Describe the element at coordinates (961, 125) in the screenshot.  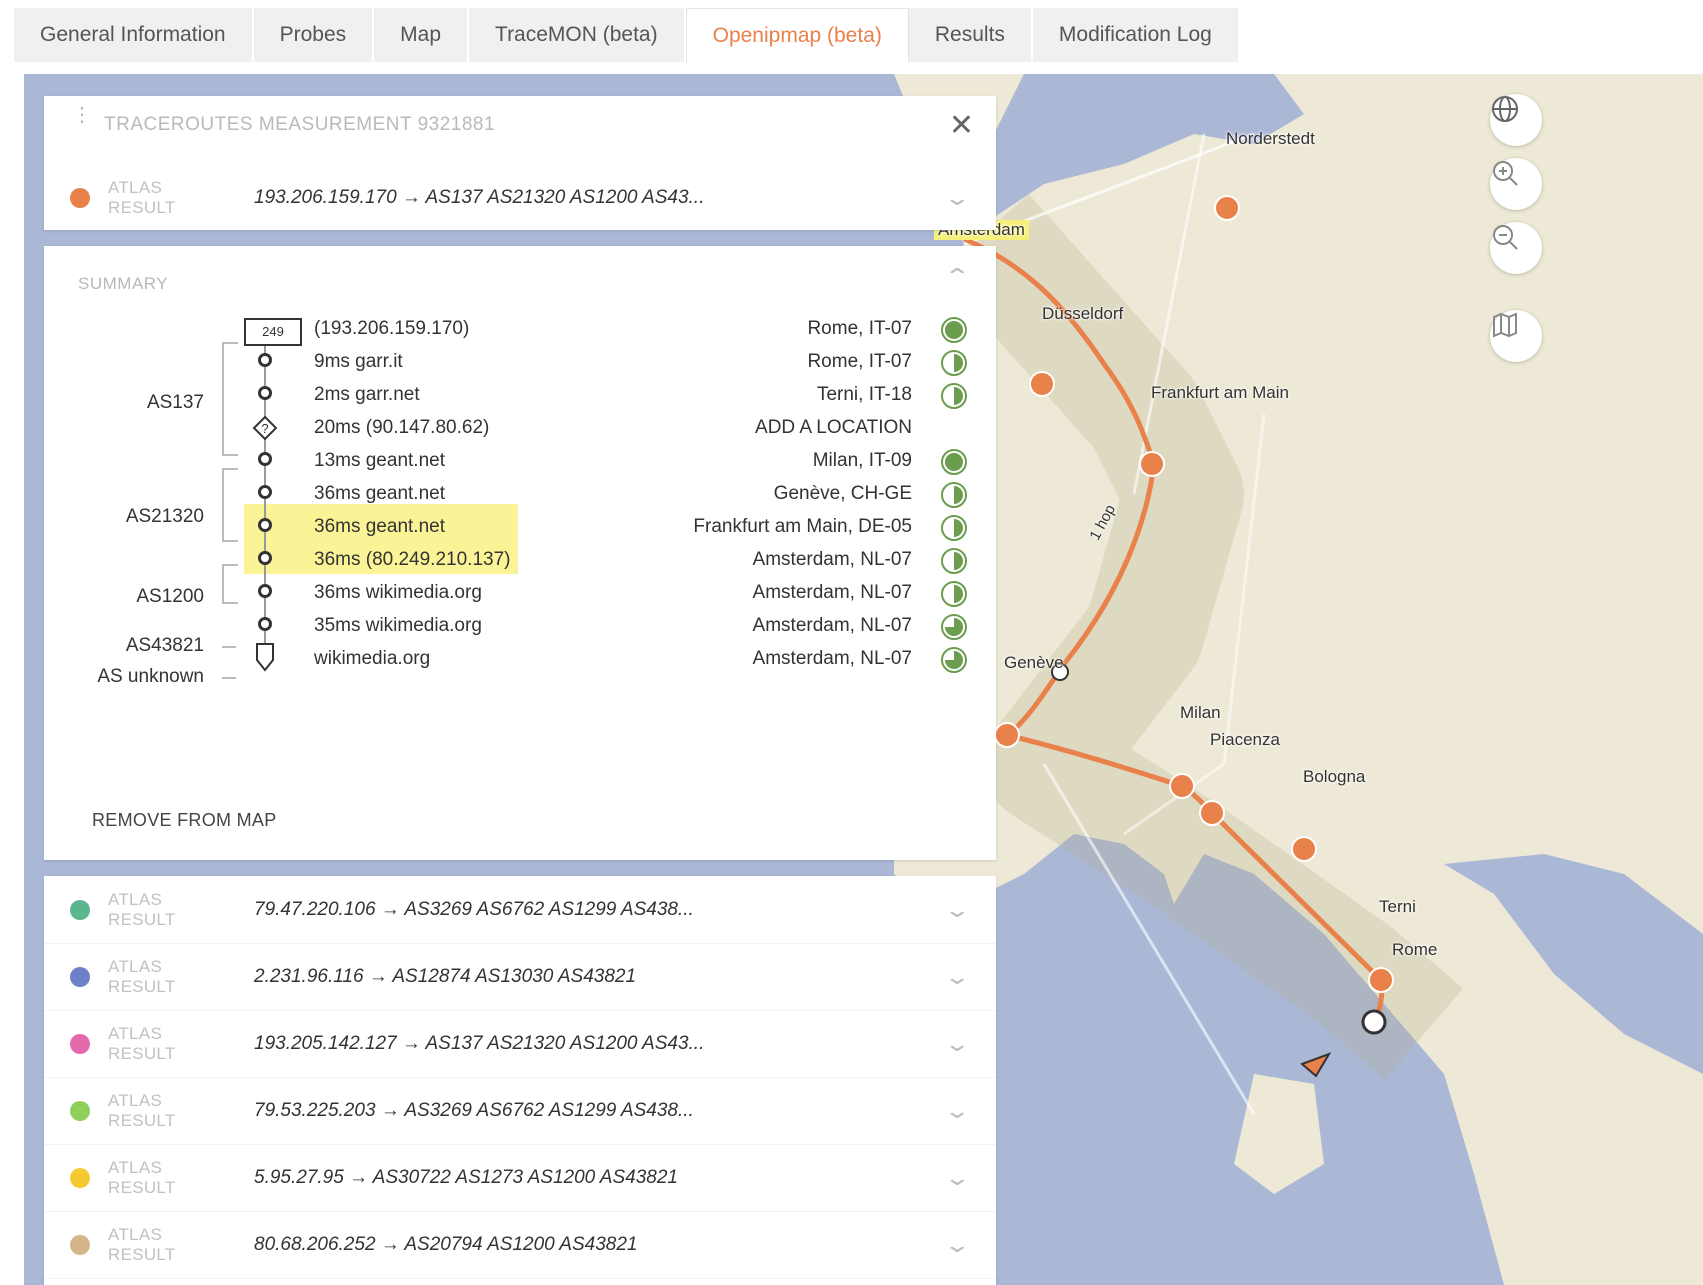
I see `close-icon: ✕` at that location.